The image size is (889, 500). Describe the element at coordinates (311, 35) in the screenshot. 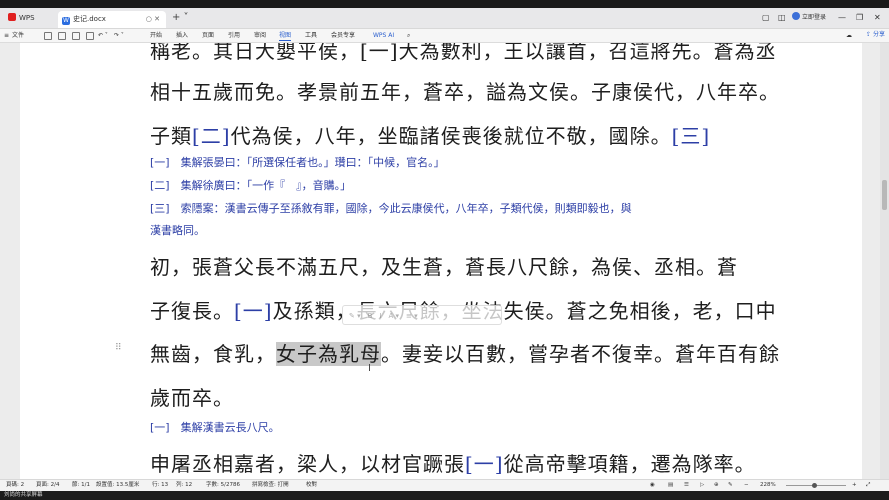

I see `menu-tools: 工具` at that location.